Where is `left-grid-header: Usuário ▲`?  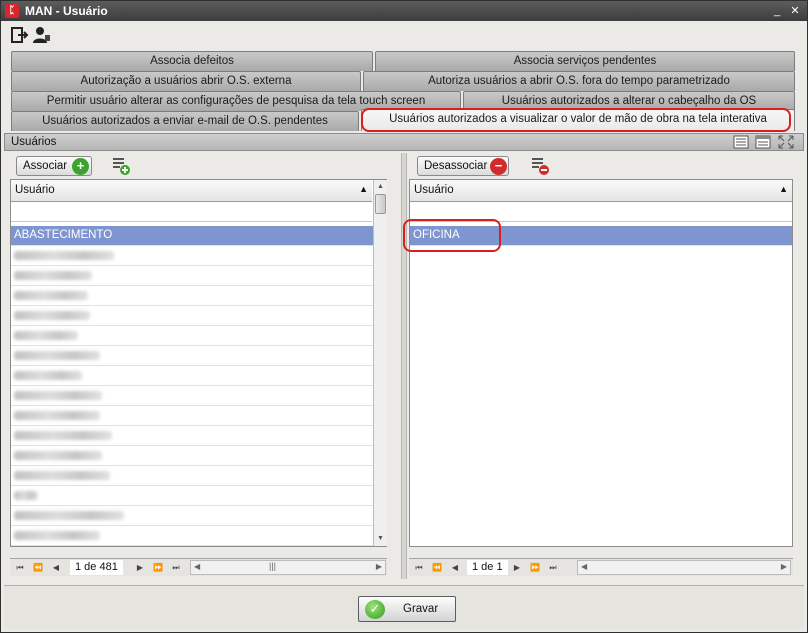
left-grid-header: Usuário ▲ is located at coordinates (191, 191).